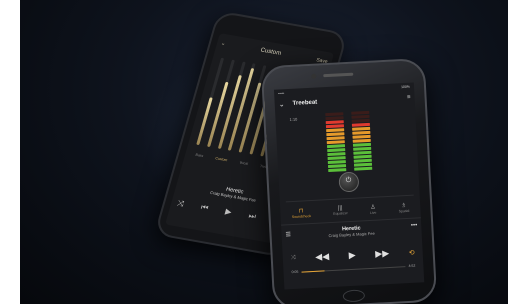 The height and width of the screenshot is (304, 516). What do you see at coordinates (199, 155) in the screenshot?
I see `tab-label: Bass` at bounding box center [199, 155].